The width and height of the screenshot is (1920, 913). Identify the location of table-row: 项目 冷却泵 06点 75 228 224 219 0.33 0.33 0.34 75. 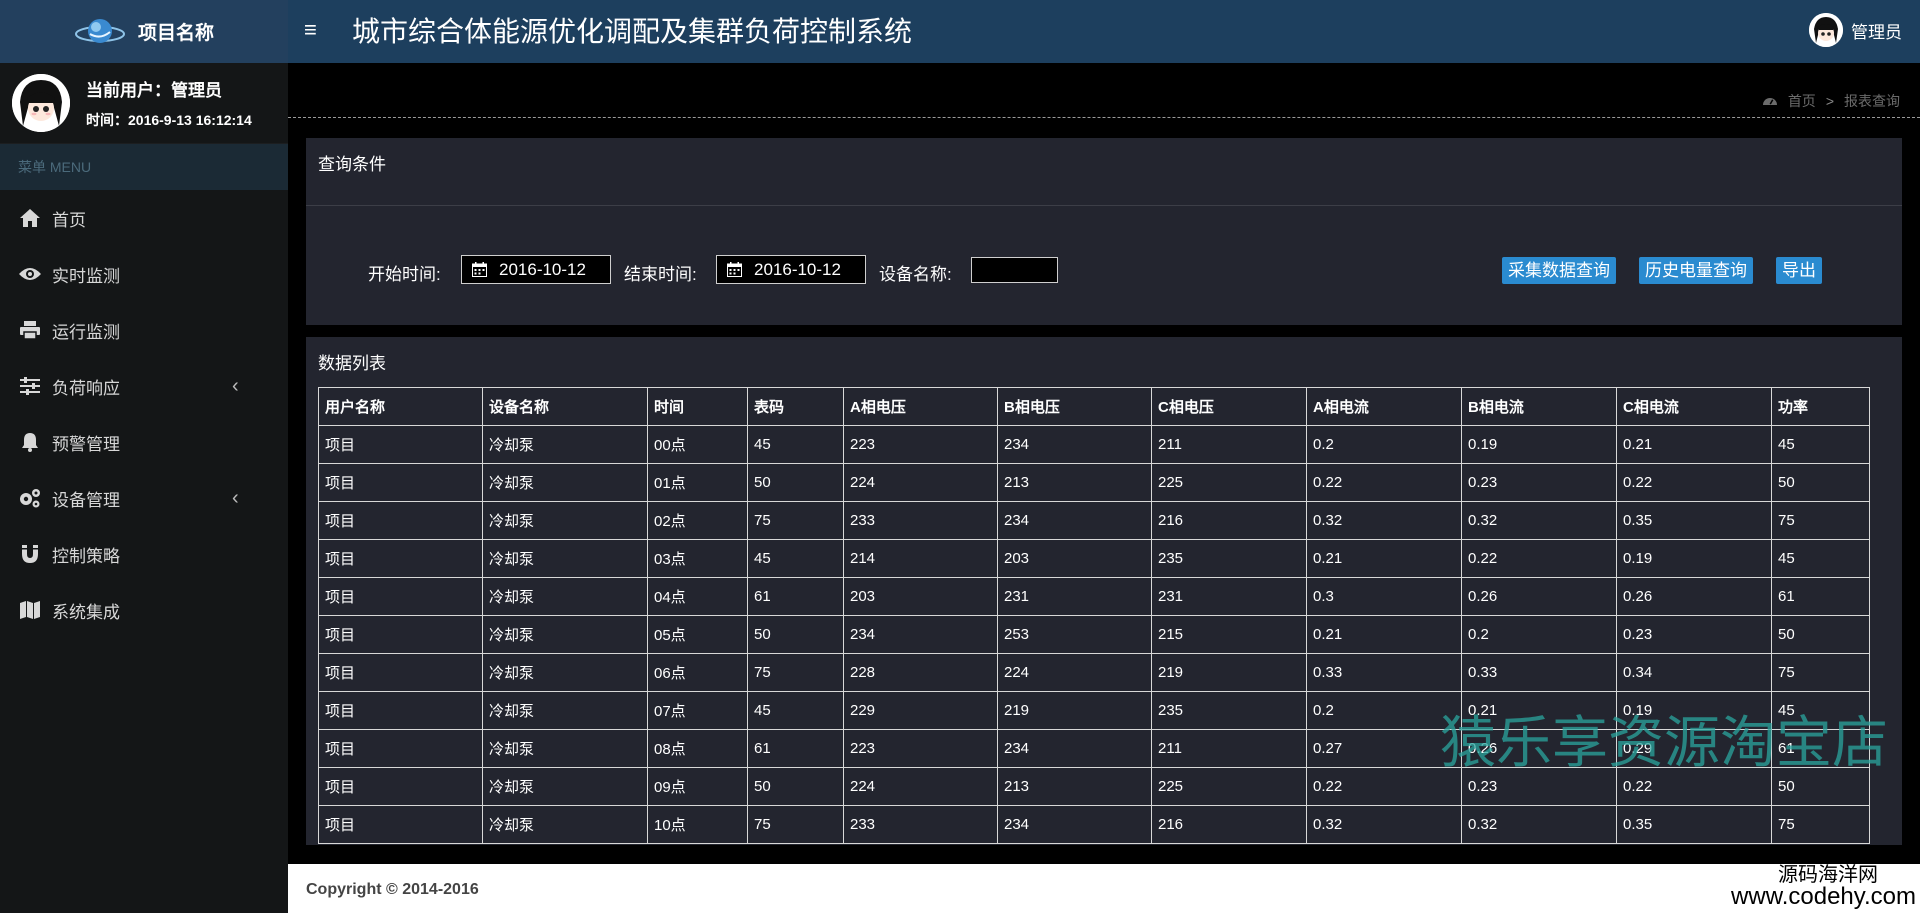
(1094, 672).